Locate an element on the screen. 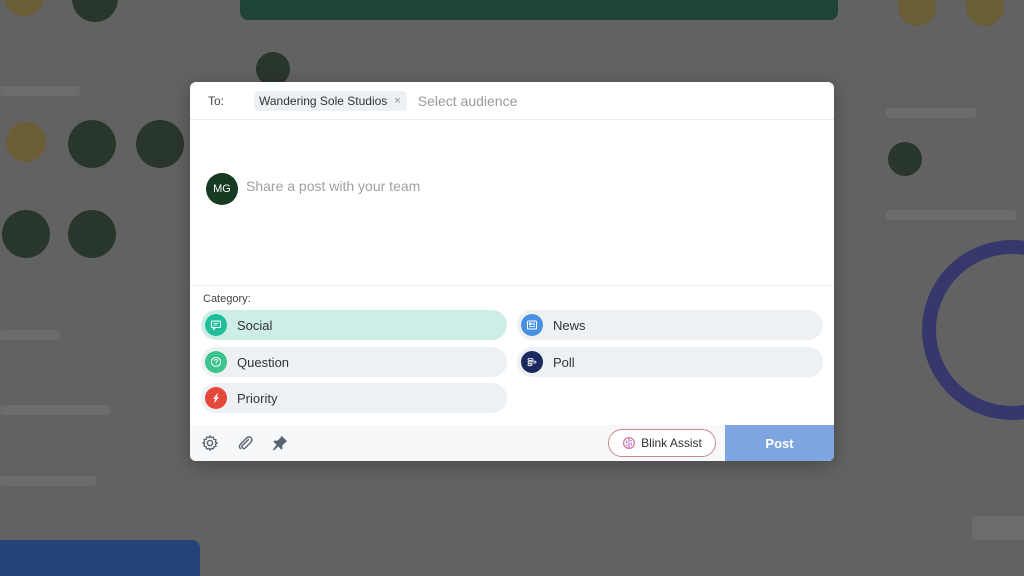 This screenshot has height=576, width=1024. category-label-priority: Priority is located at coordinates (257, 398).